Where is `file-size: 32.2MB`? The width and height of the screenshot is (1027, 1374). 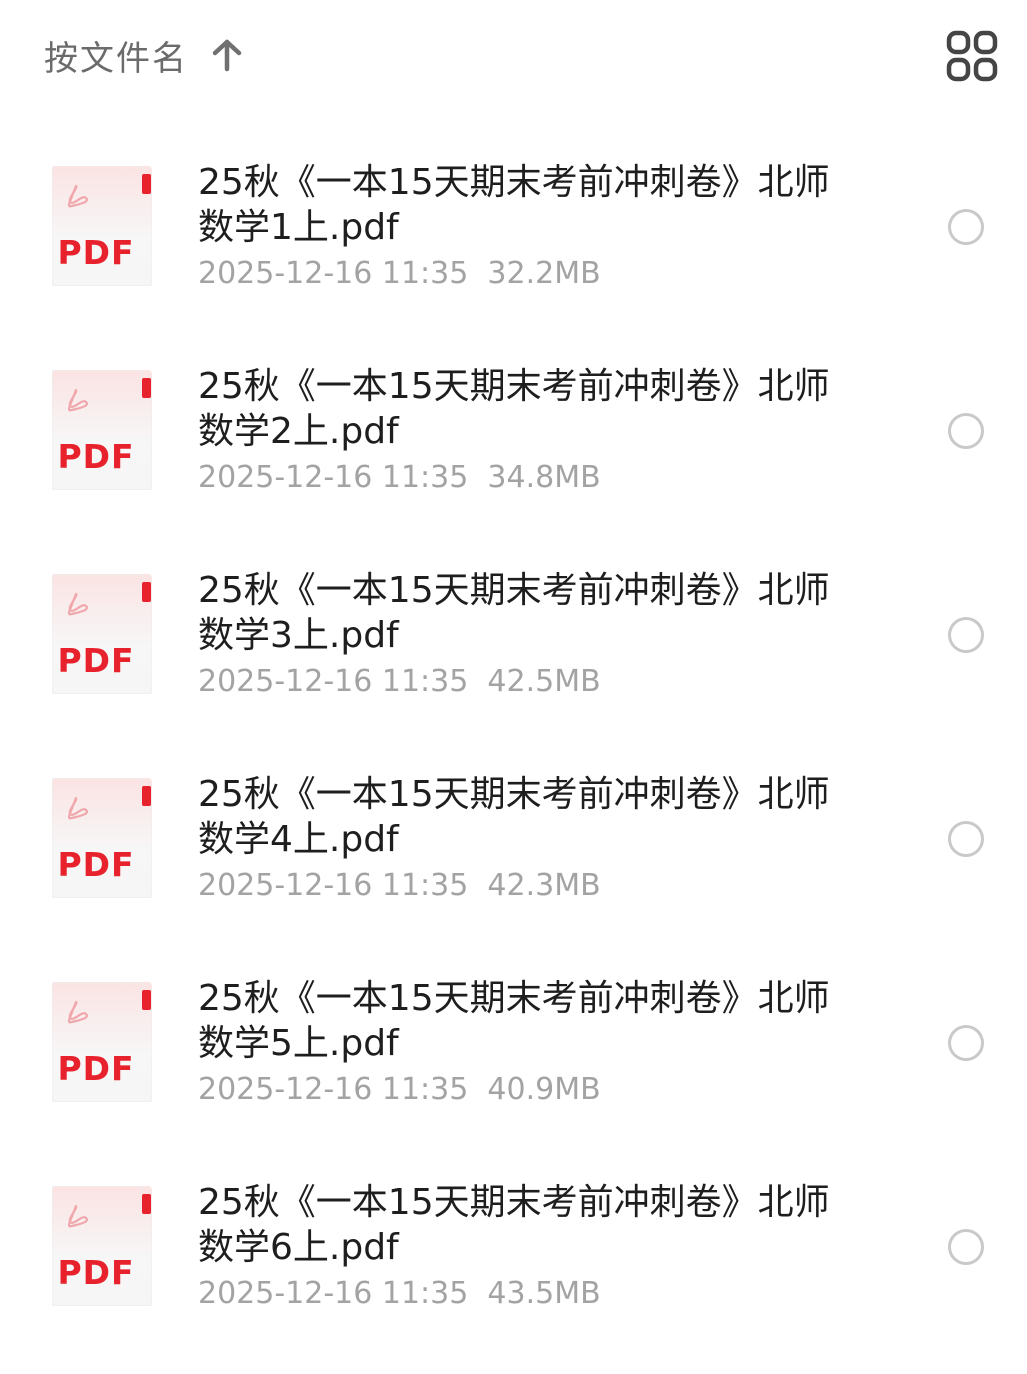
file-size: 32.2MB is located at coordinates (544, 273).